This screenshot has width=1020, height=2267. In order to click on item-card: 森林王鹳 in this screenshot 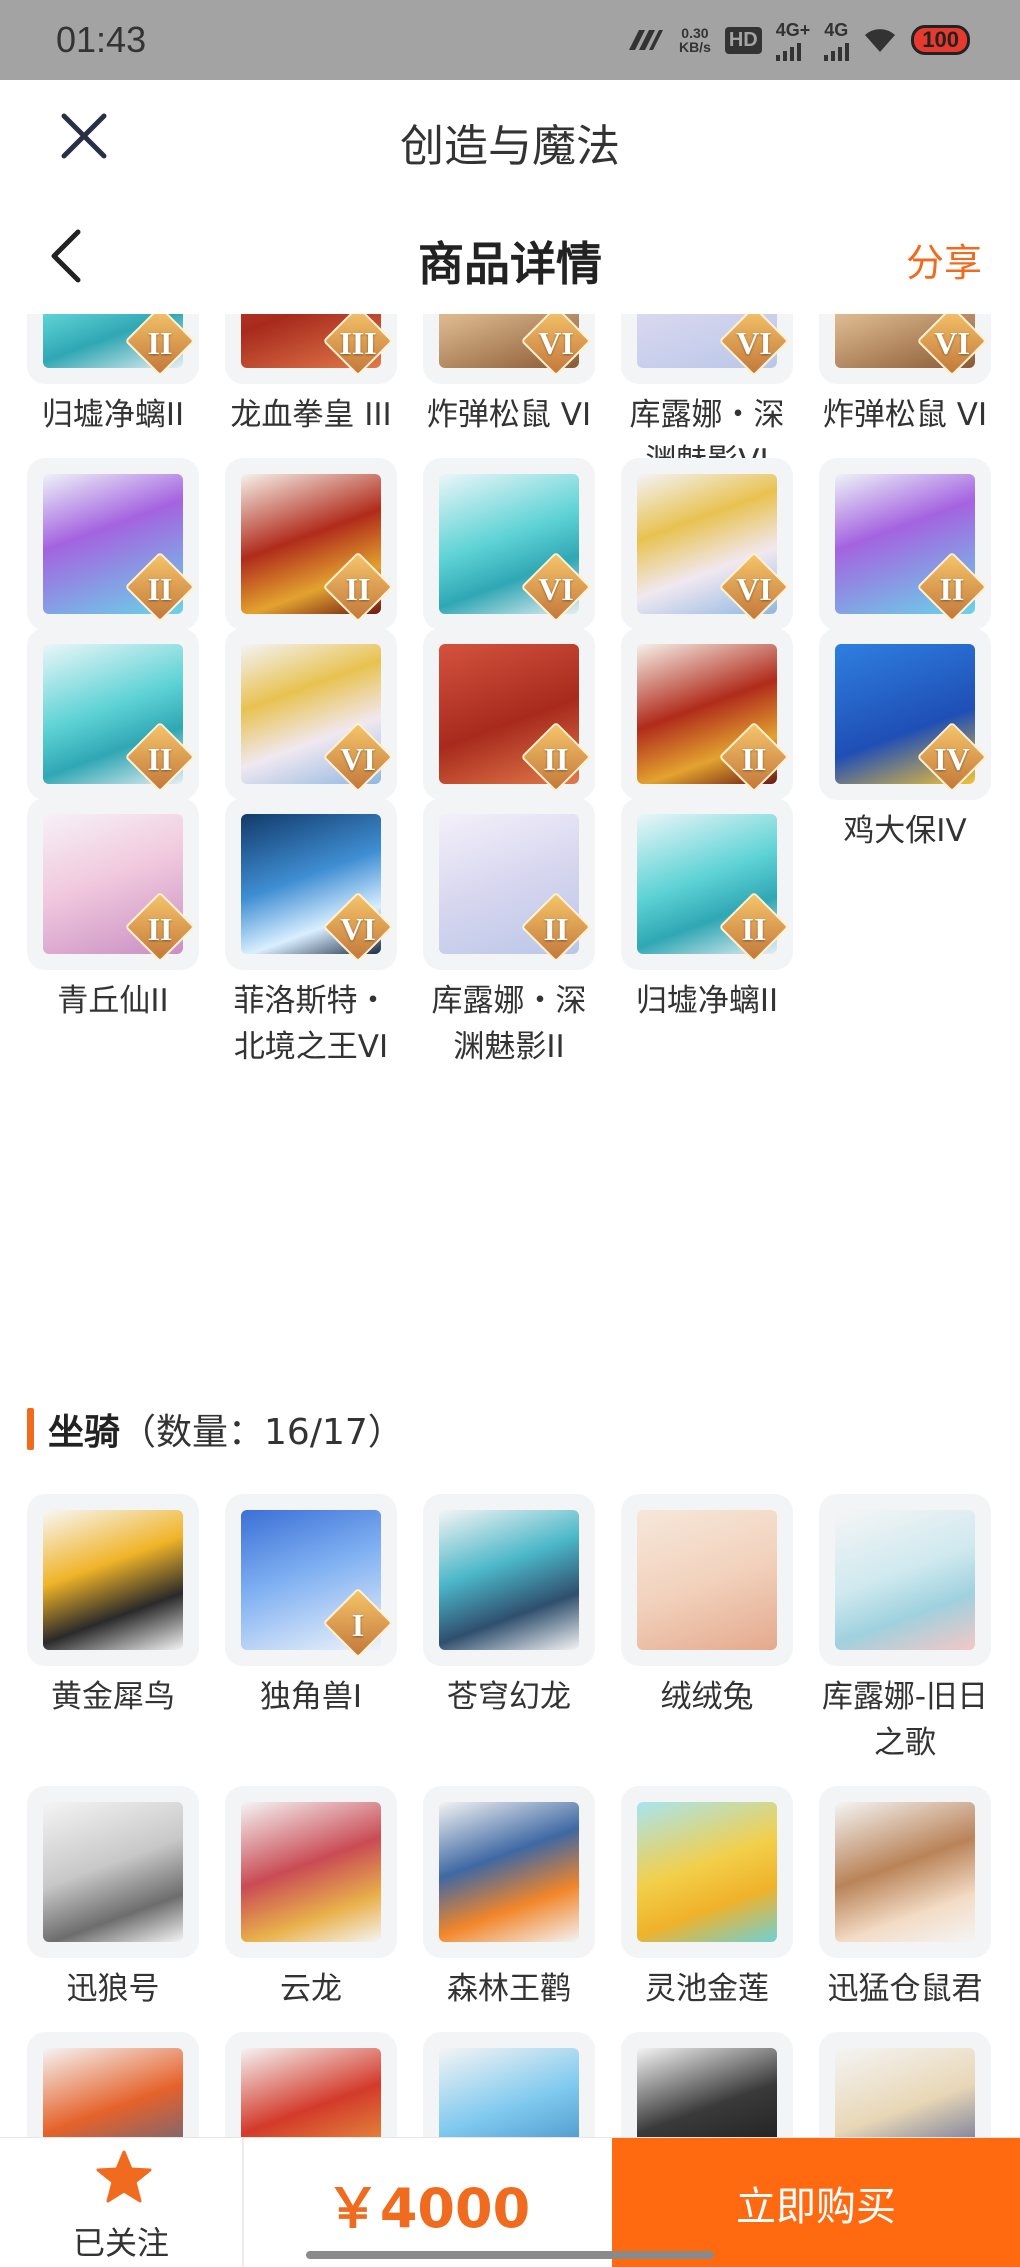, I will do `click(509, 1899)`.